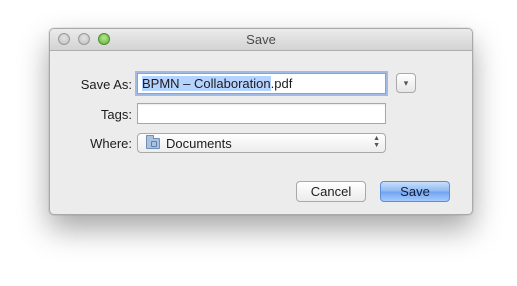  Describe the element at coordinates (376, 142) in the screenshot. I see `up-down-arrows-icon: ▲ ▼` at that location.